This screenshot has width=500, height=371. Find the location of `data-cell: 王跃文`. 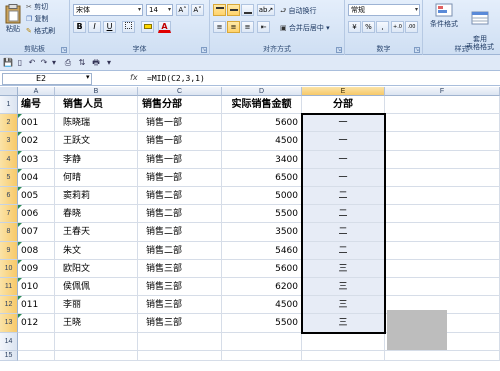

data-cell: 王跃文 is located at coordinates (96, 141).